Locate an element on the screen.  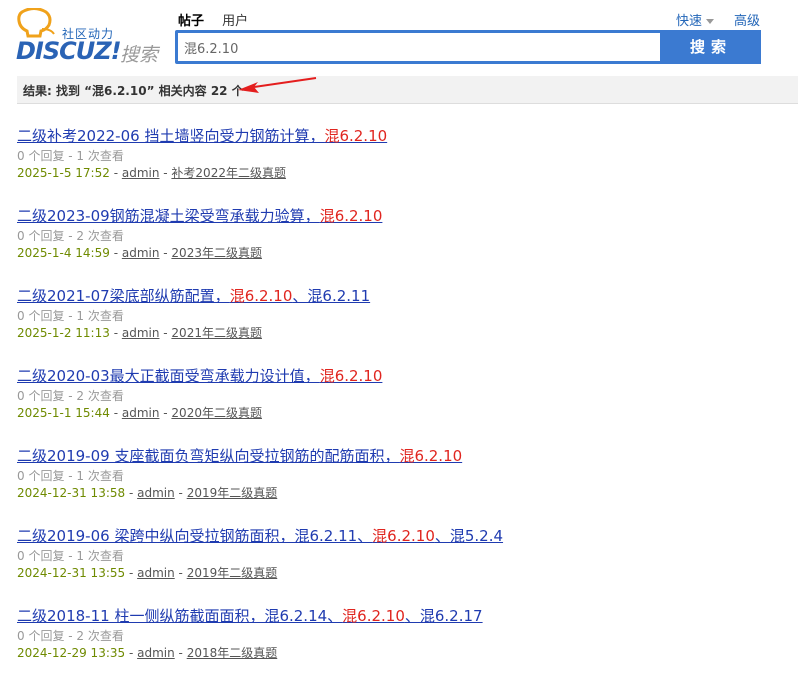
title-text: 二级2021-07梁底部纵筋配置， is located at coordinates (123, 296).